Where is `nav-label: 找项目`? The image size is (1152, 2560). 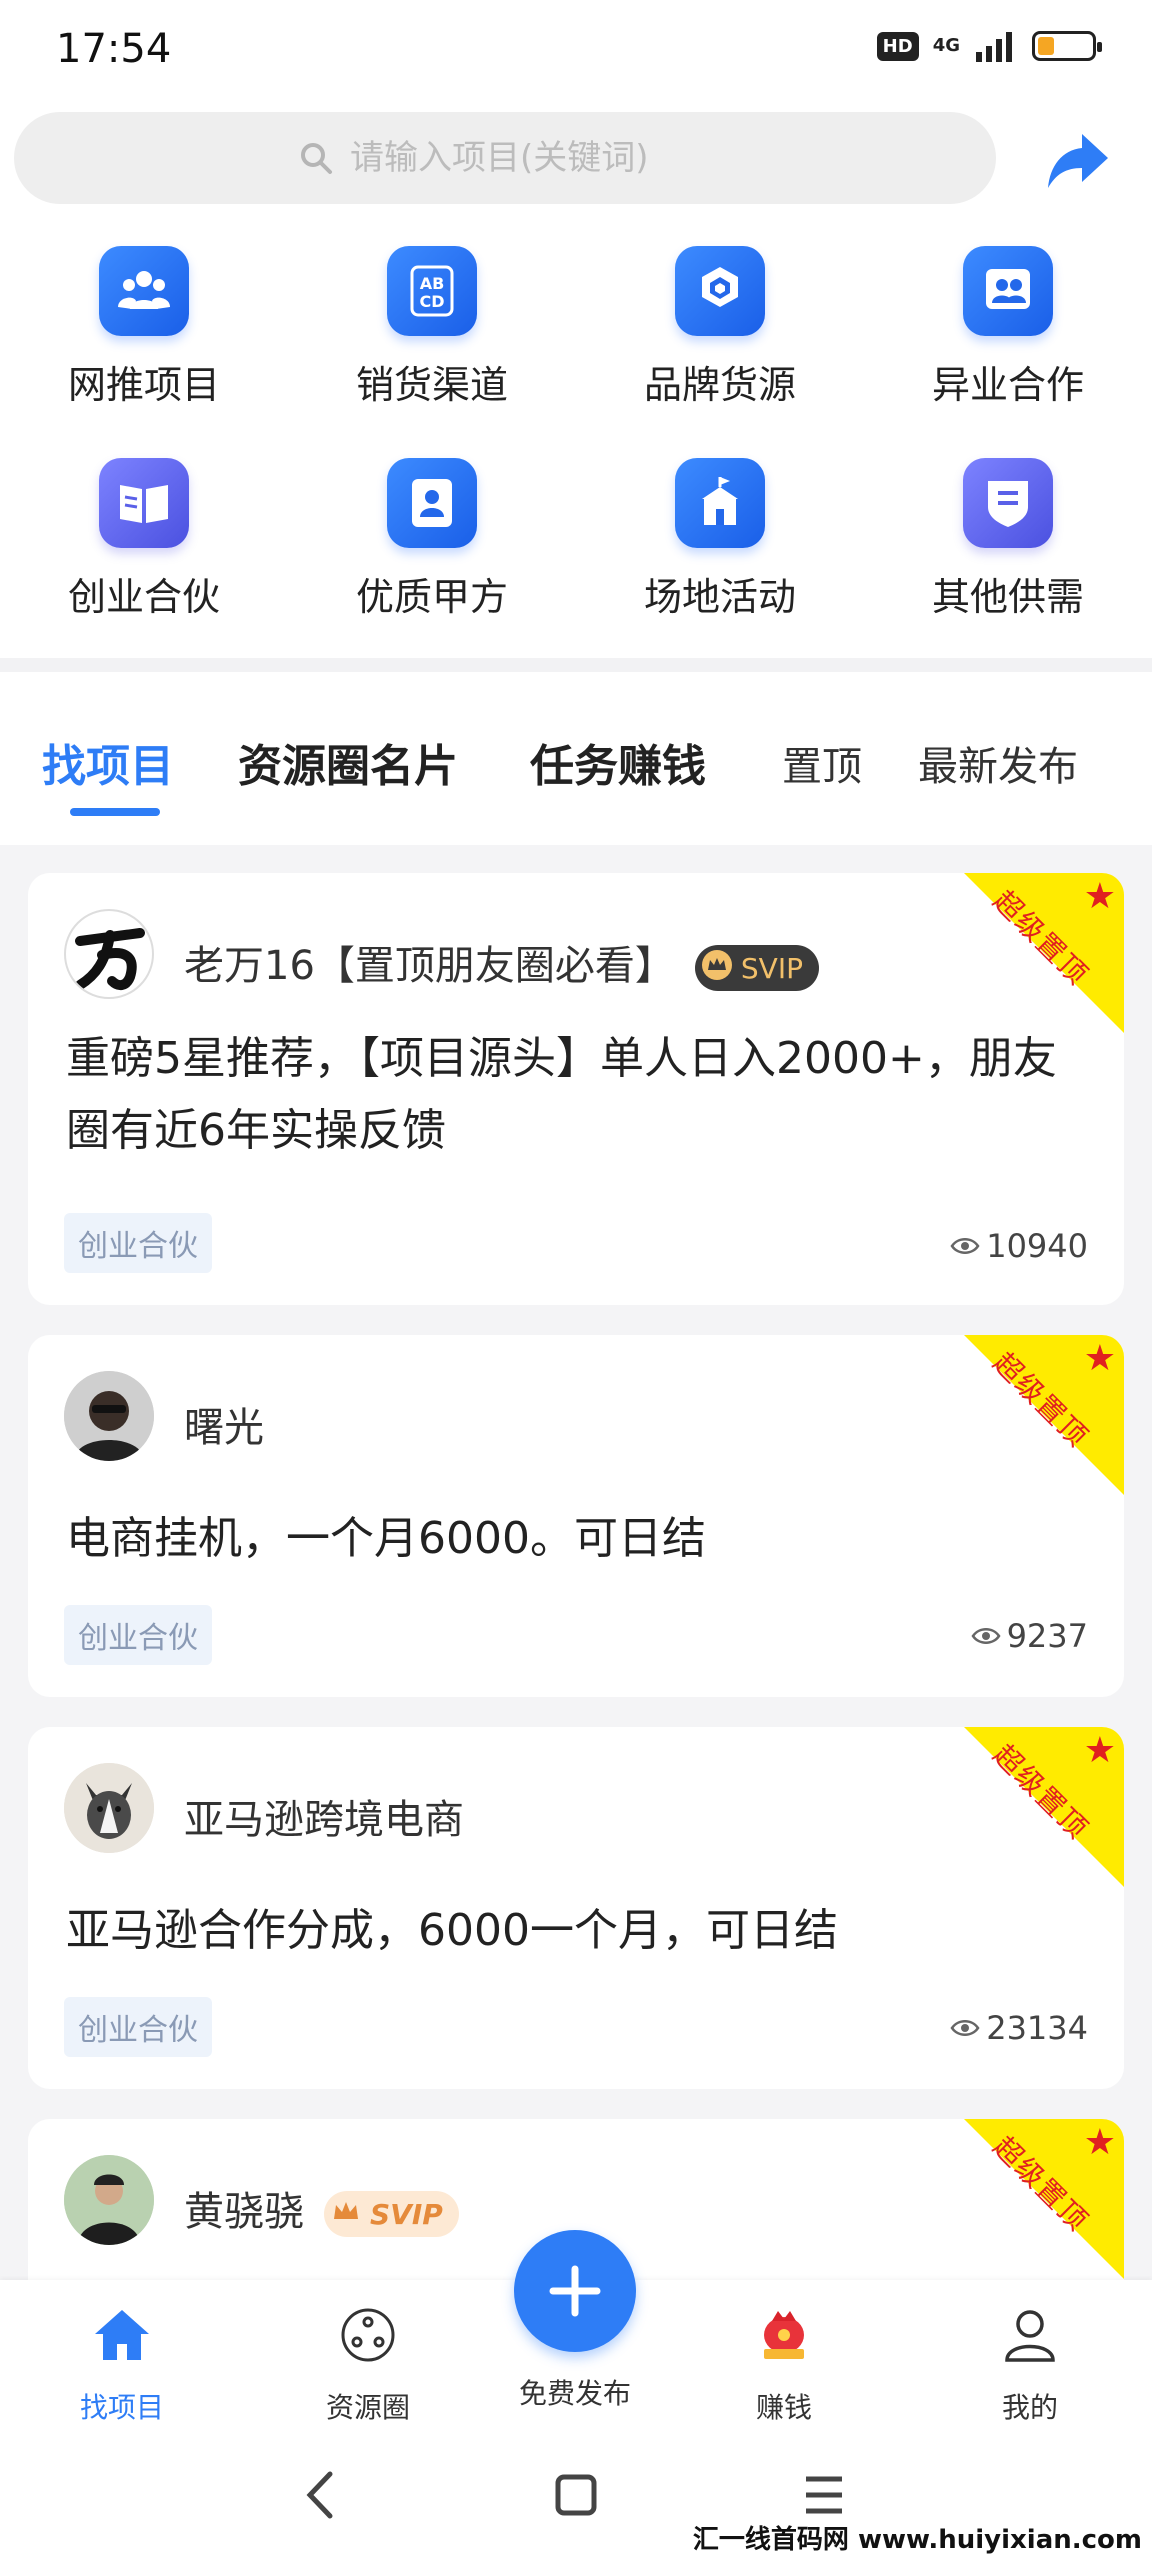
nav-label: 找项目 is located at coordinates (121, 2407).